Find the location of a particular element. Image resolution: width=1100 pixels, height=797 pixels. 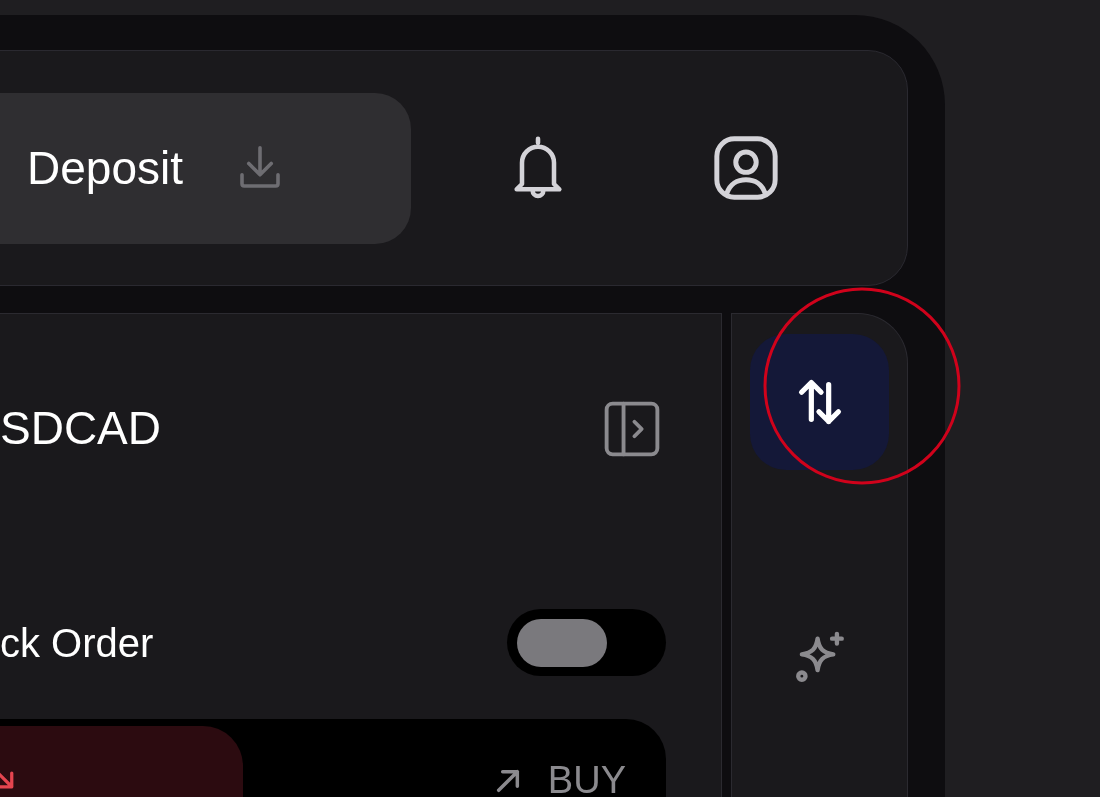

quick-order-label: ck Order is located at coordinates (77, 643).